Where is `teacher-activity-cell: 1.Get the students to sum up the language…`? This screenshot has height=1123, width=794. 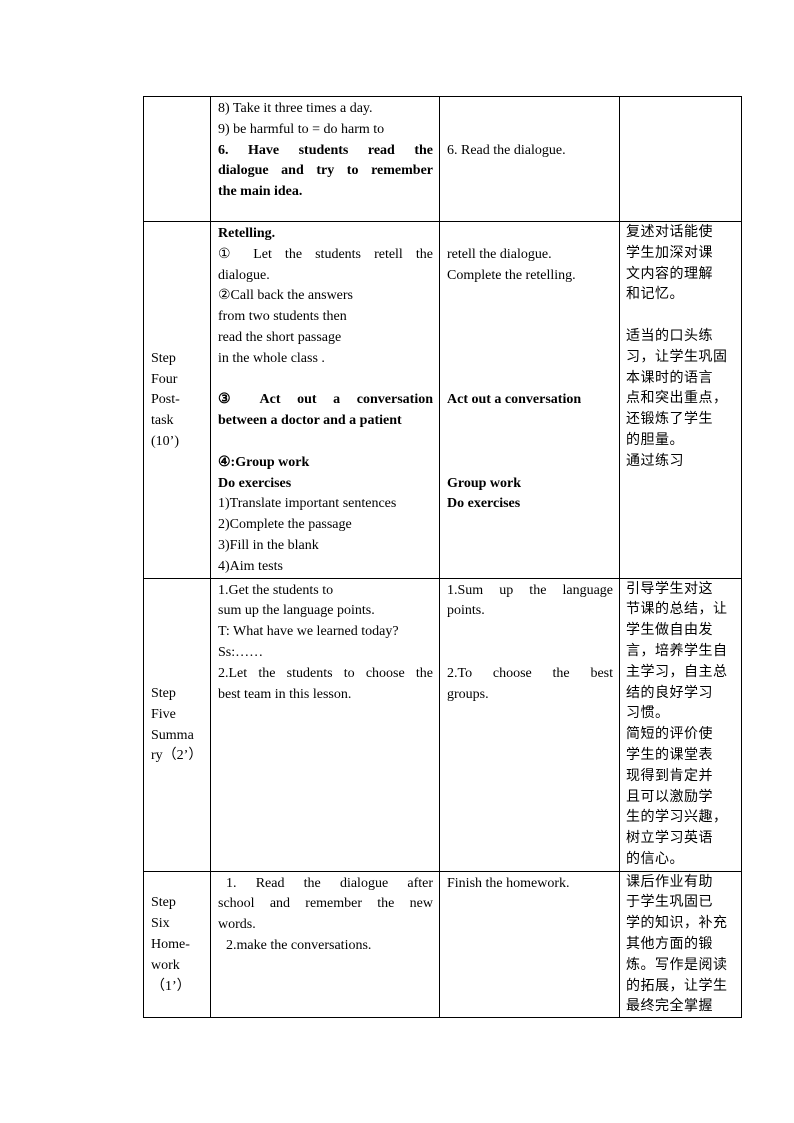
teacher-activity-cell: 1.Get the students to sum up the language… is located at coordinates (325, 724).